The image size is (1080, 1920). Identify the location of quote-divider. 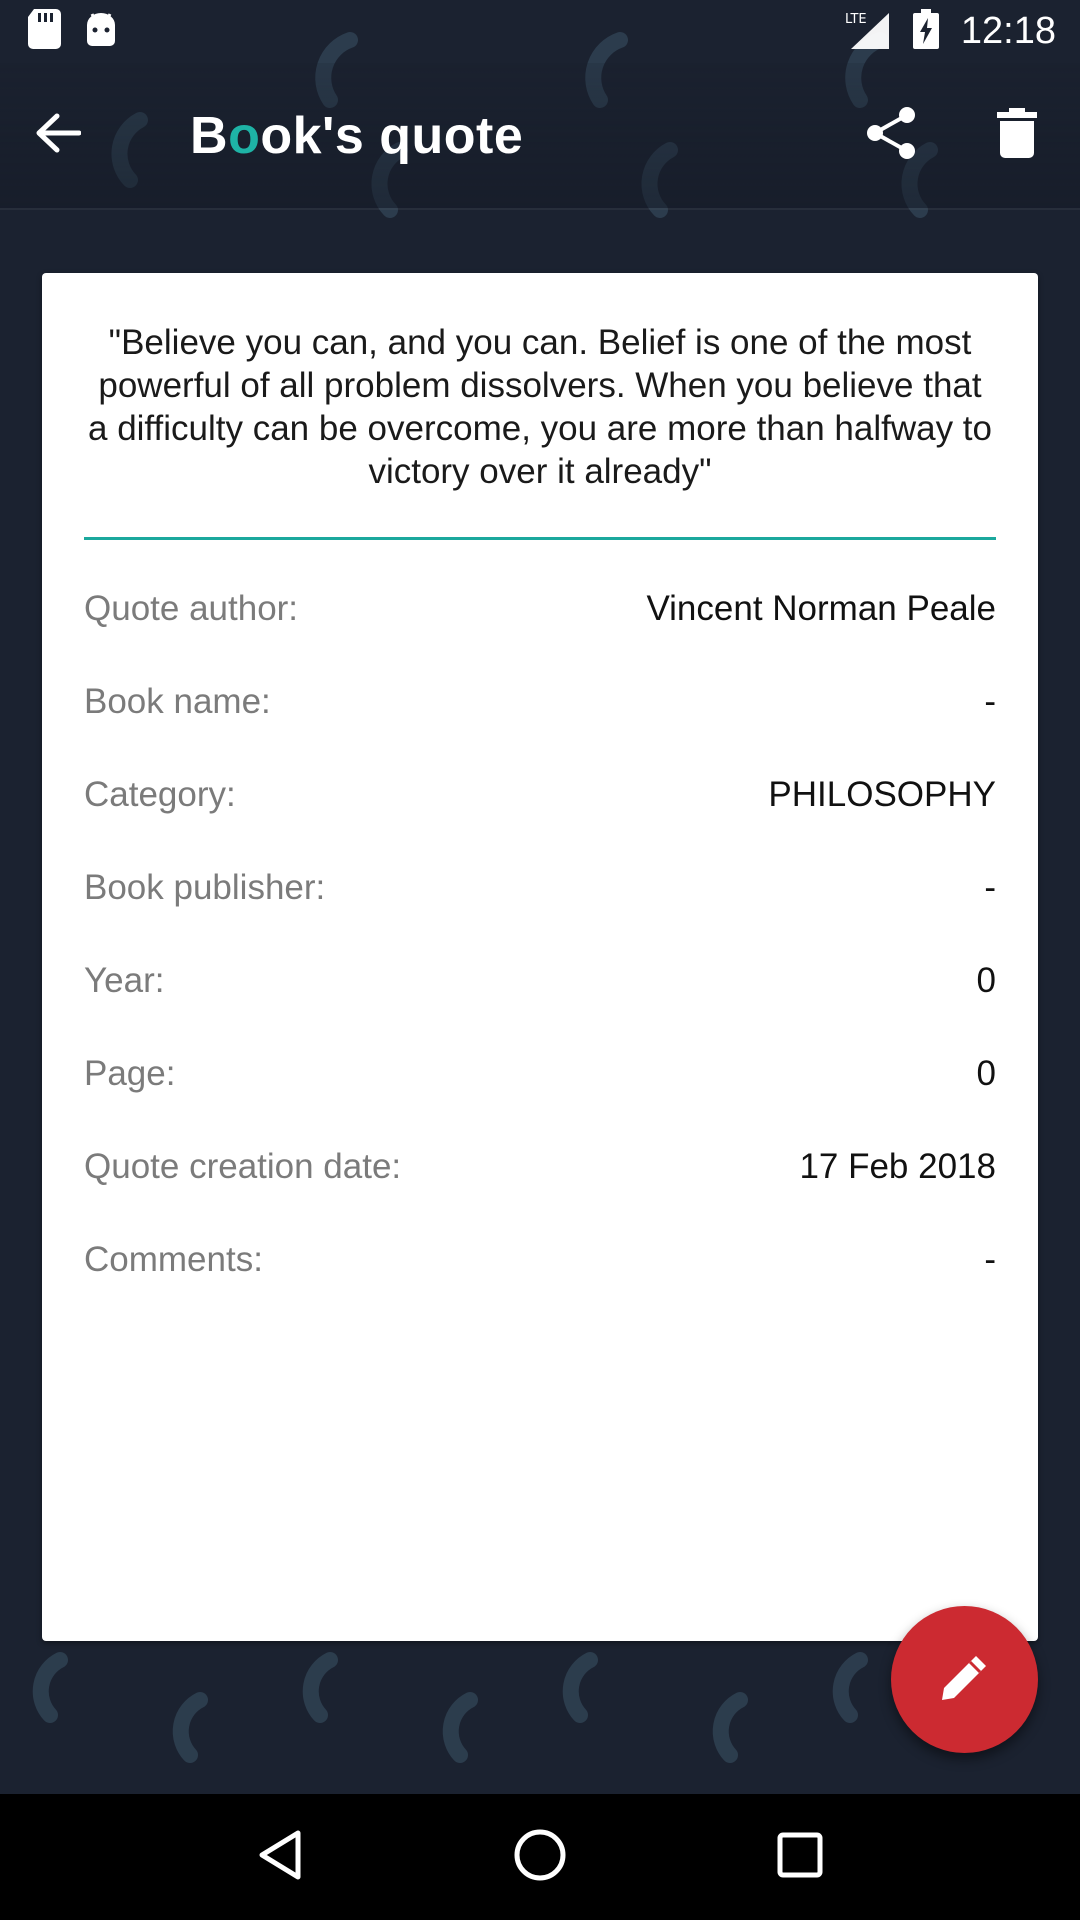
(540, 538).